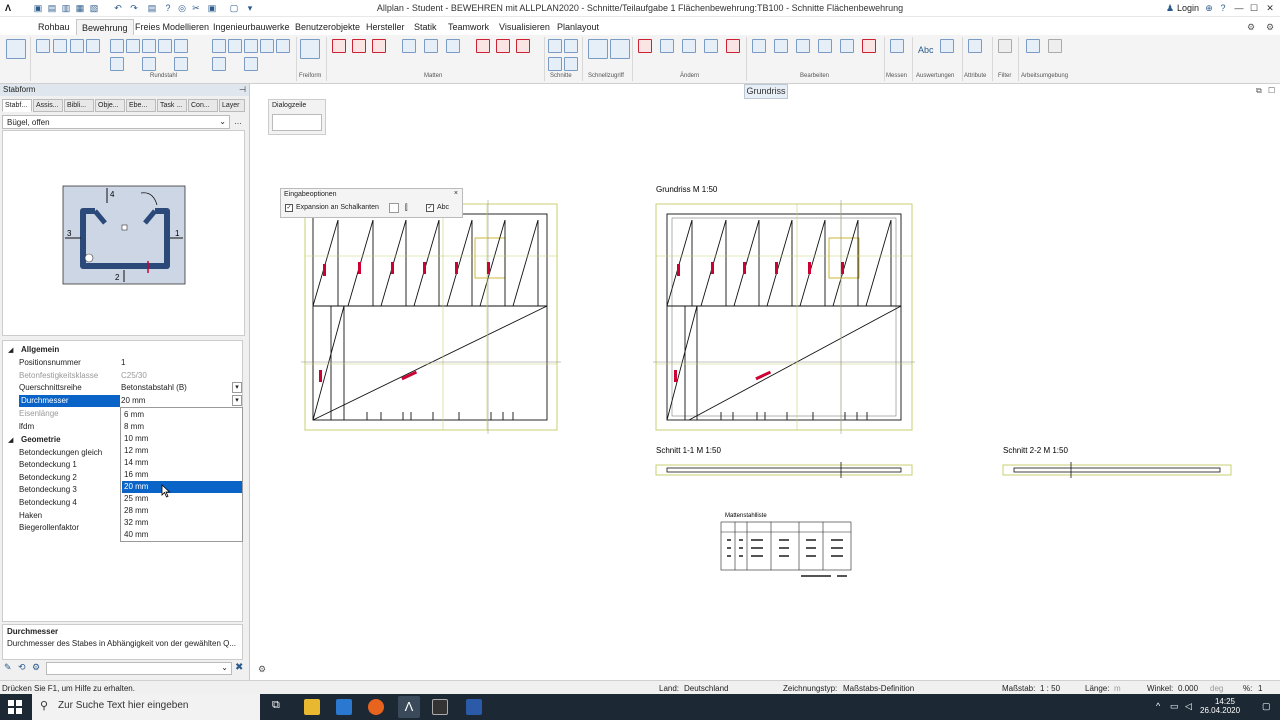 The width and height of the screenshot is (1280, 720). Describe the element at coordinates (54, 27) in the screenshot. I see `tab-rohbau: Rohbau` at that location.